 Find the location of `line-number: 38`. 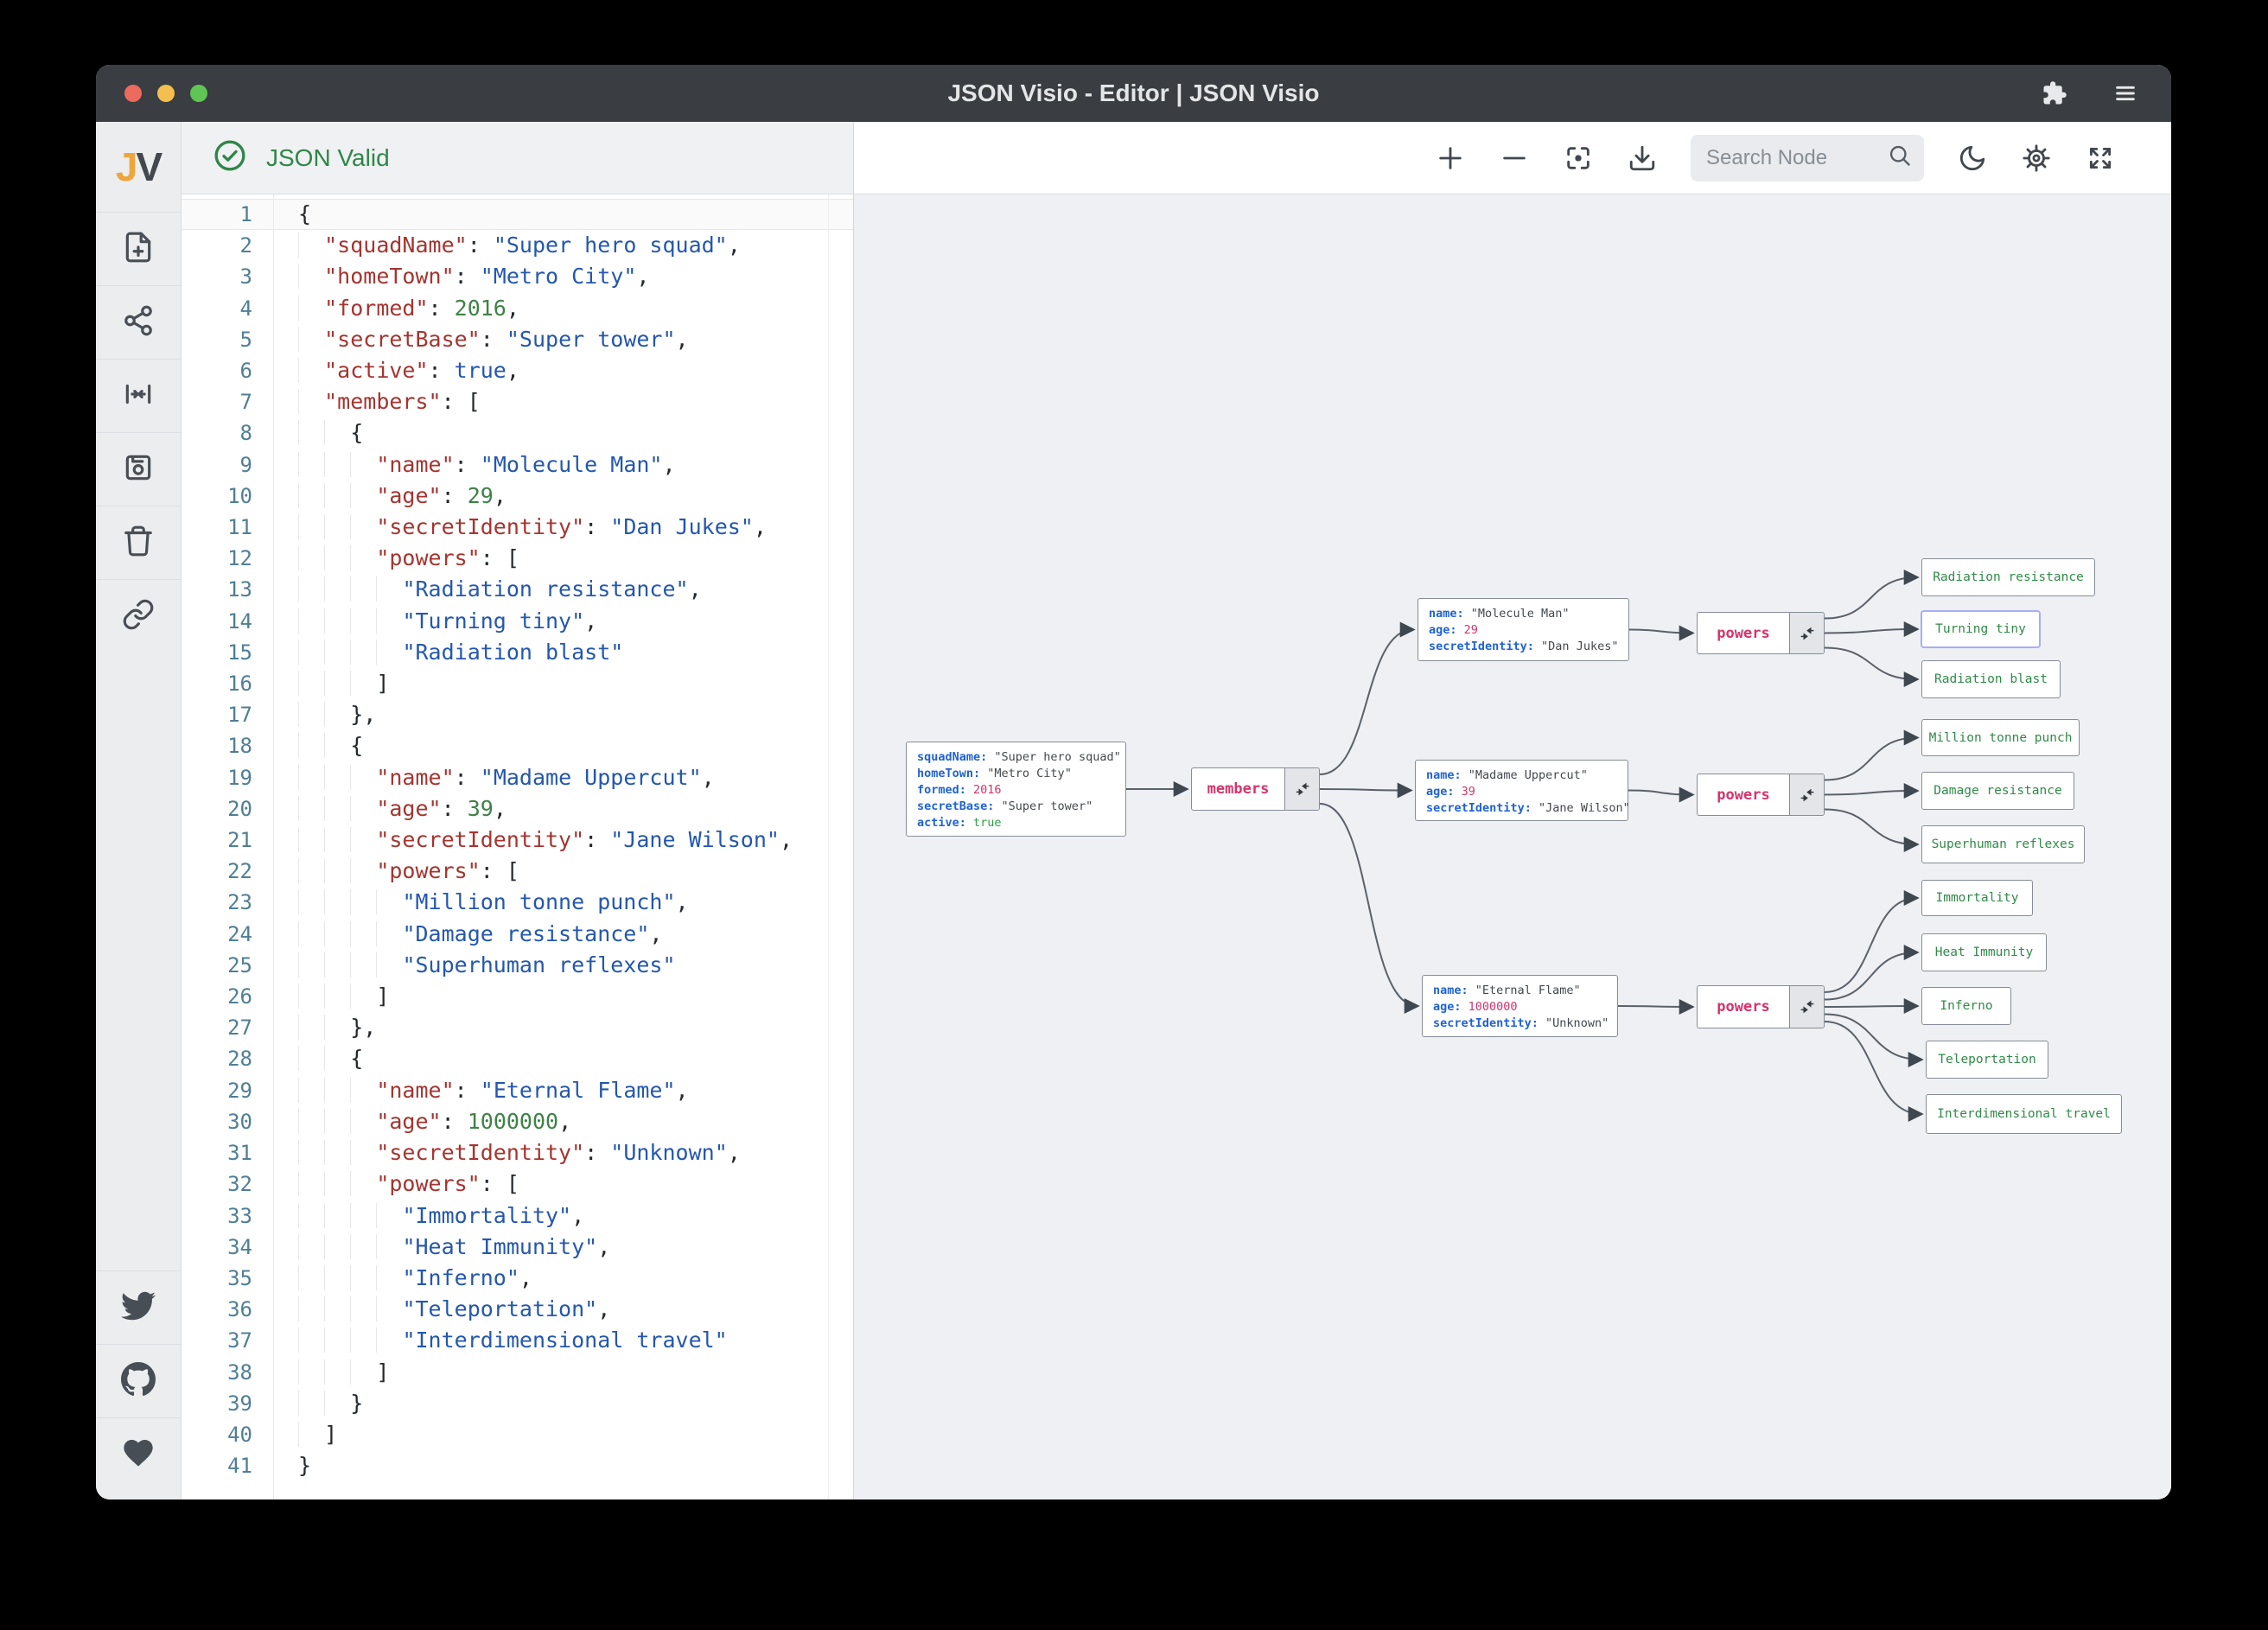

line-number: 38 is located at coordinates (239, 1372).